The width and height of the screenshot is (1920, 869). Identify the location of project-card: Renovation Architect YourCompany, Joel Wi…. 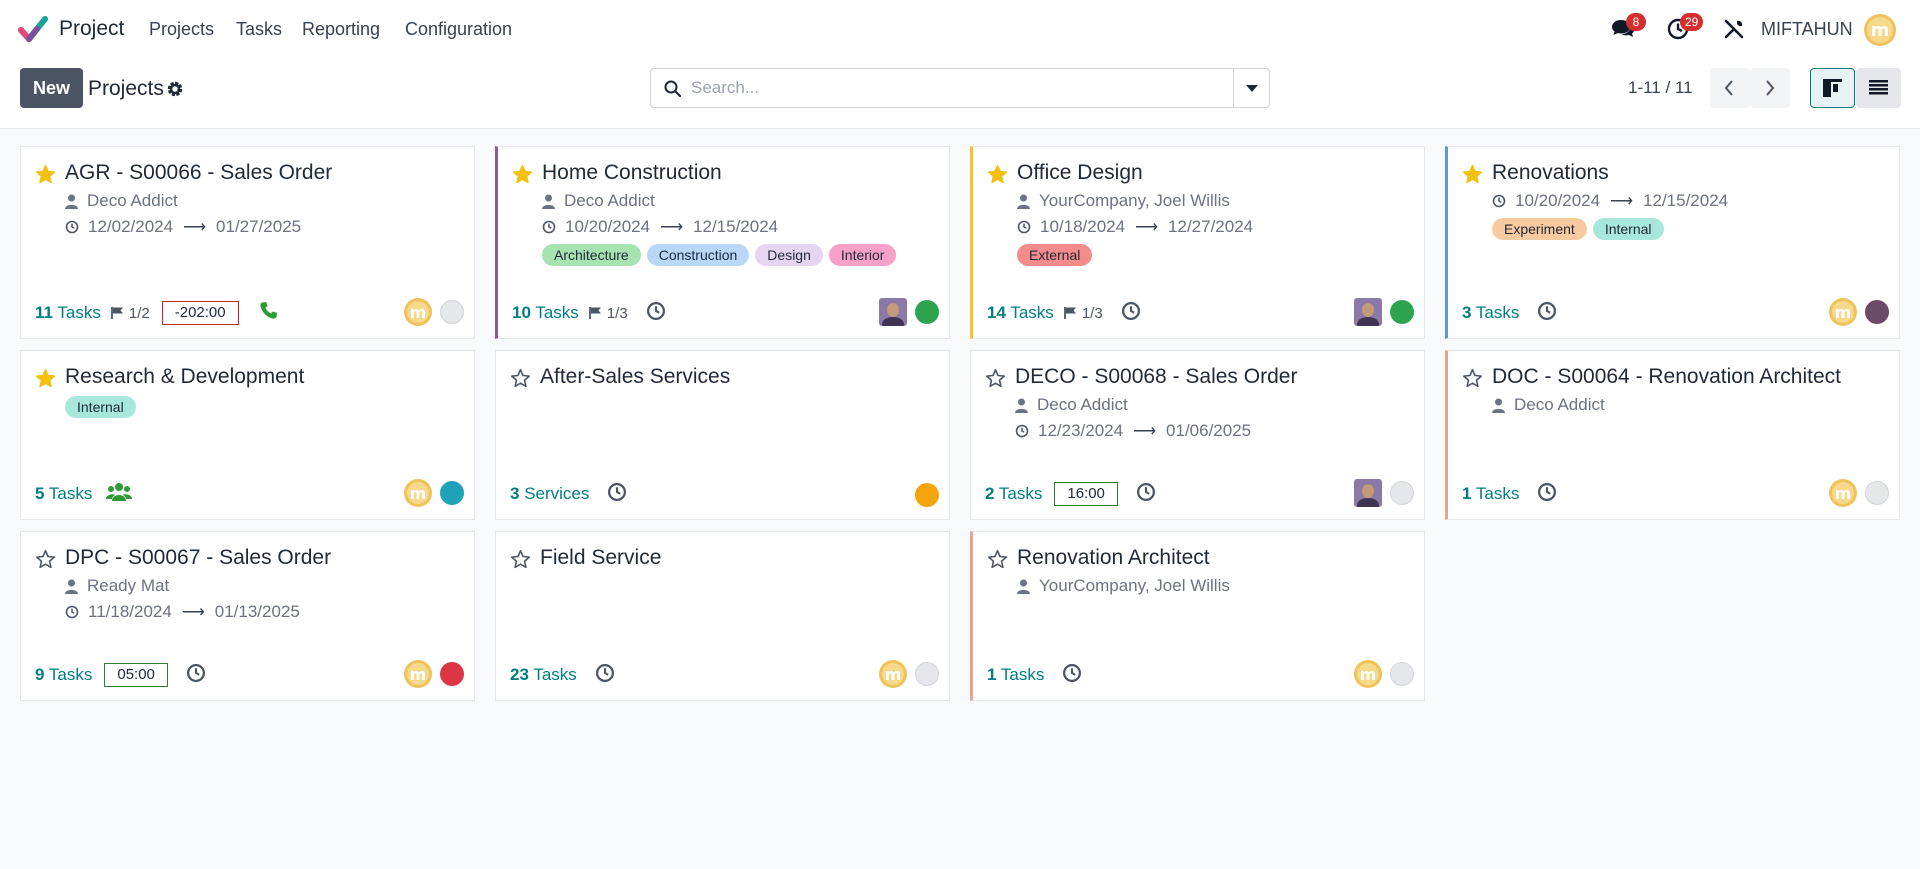
(1197, 616).